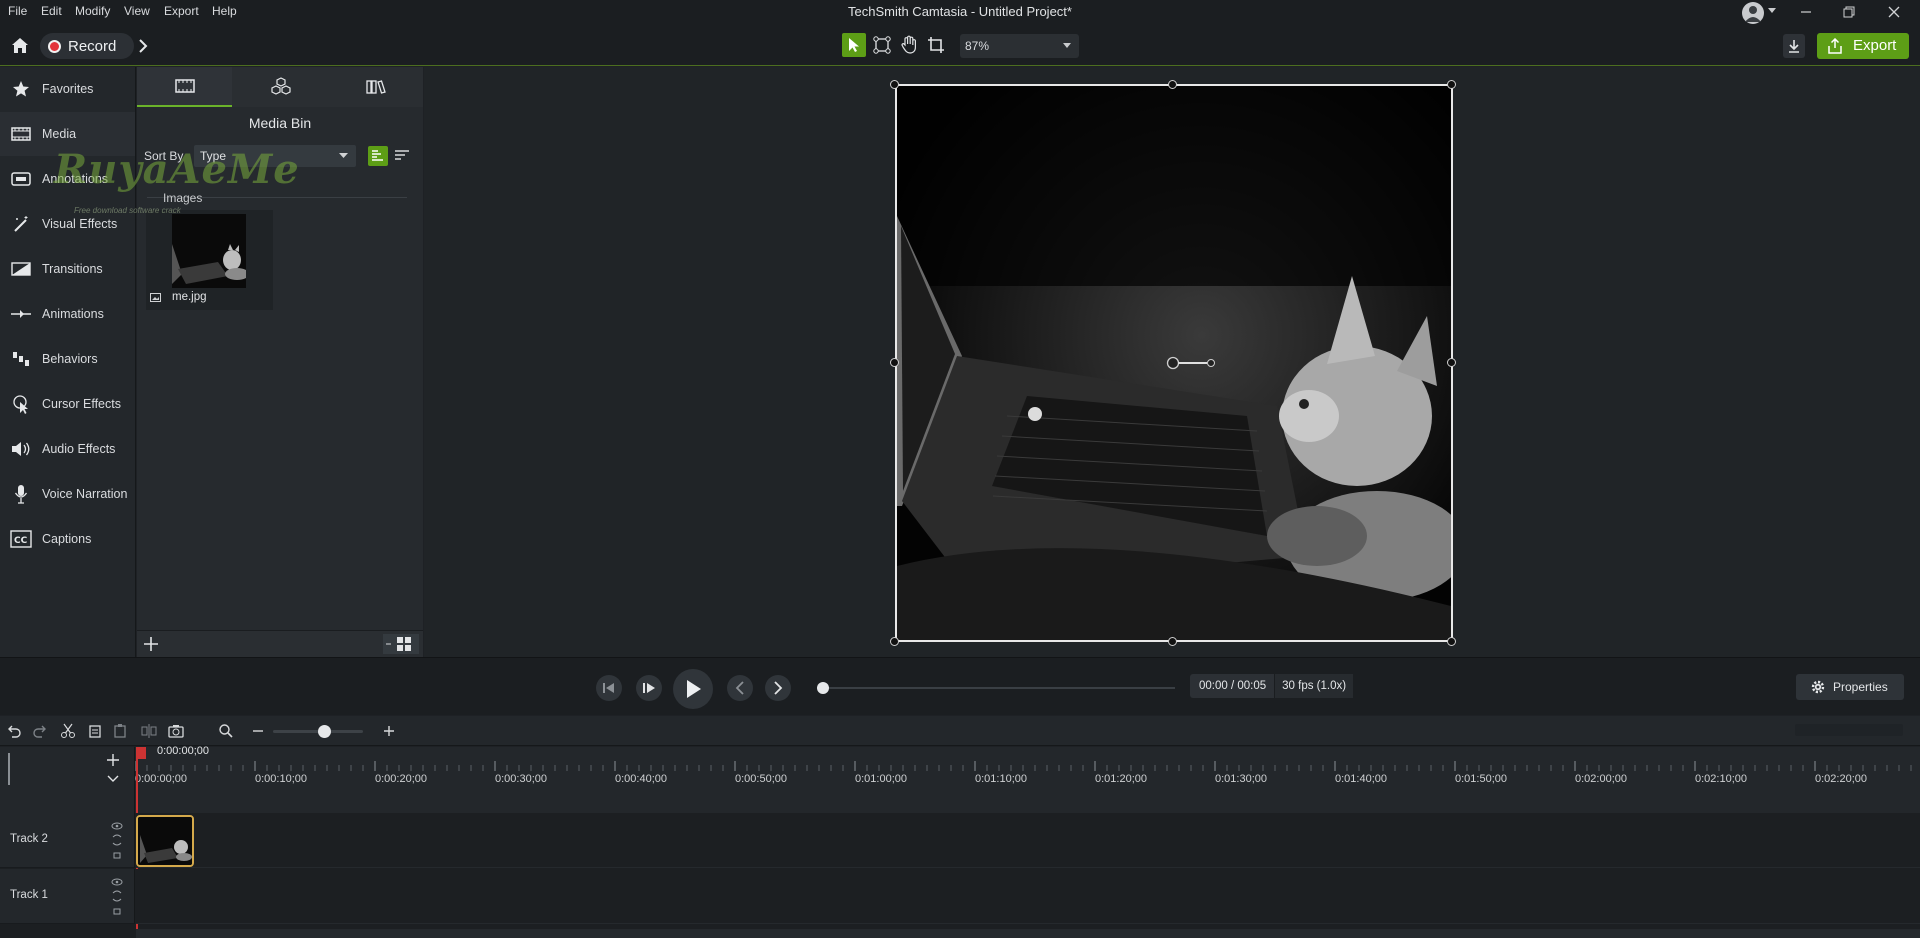 The image size is (1920, 938). Describe the element at coordinates (1863, 46) in the screenshot. I see `export-button: Export` at that location.